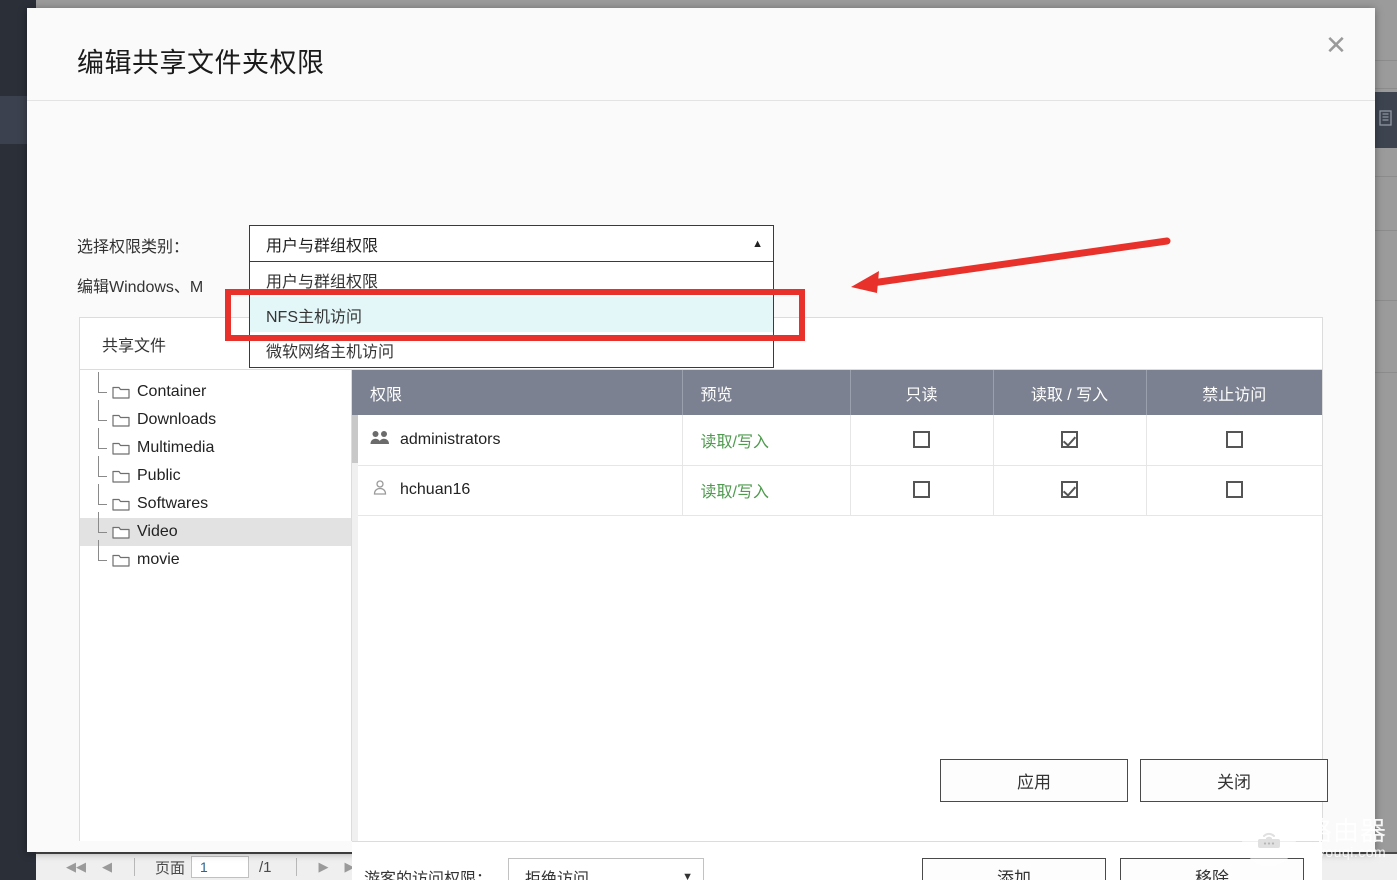 The height and width of the screenshot is (880, 1397). What do you see at coordinates (757, 243) in the screenshot?
I see `chevron-up-icon: ▲` at bounding box center [757, 243].